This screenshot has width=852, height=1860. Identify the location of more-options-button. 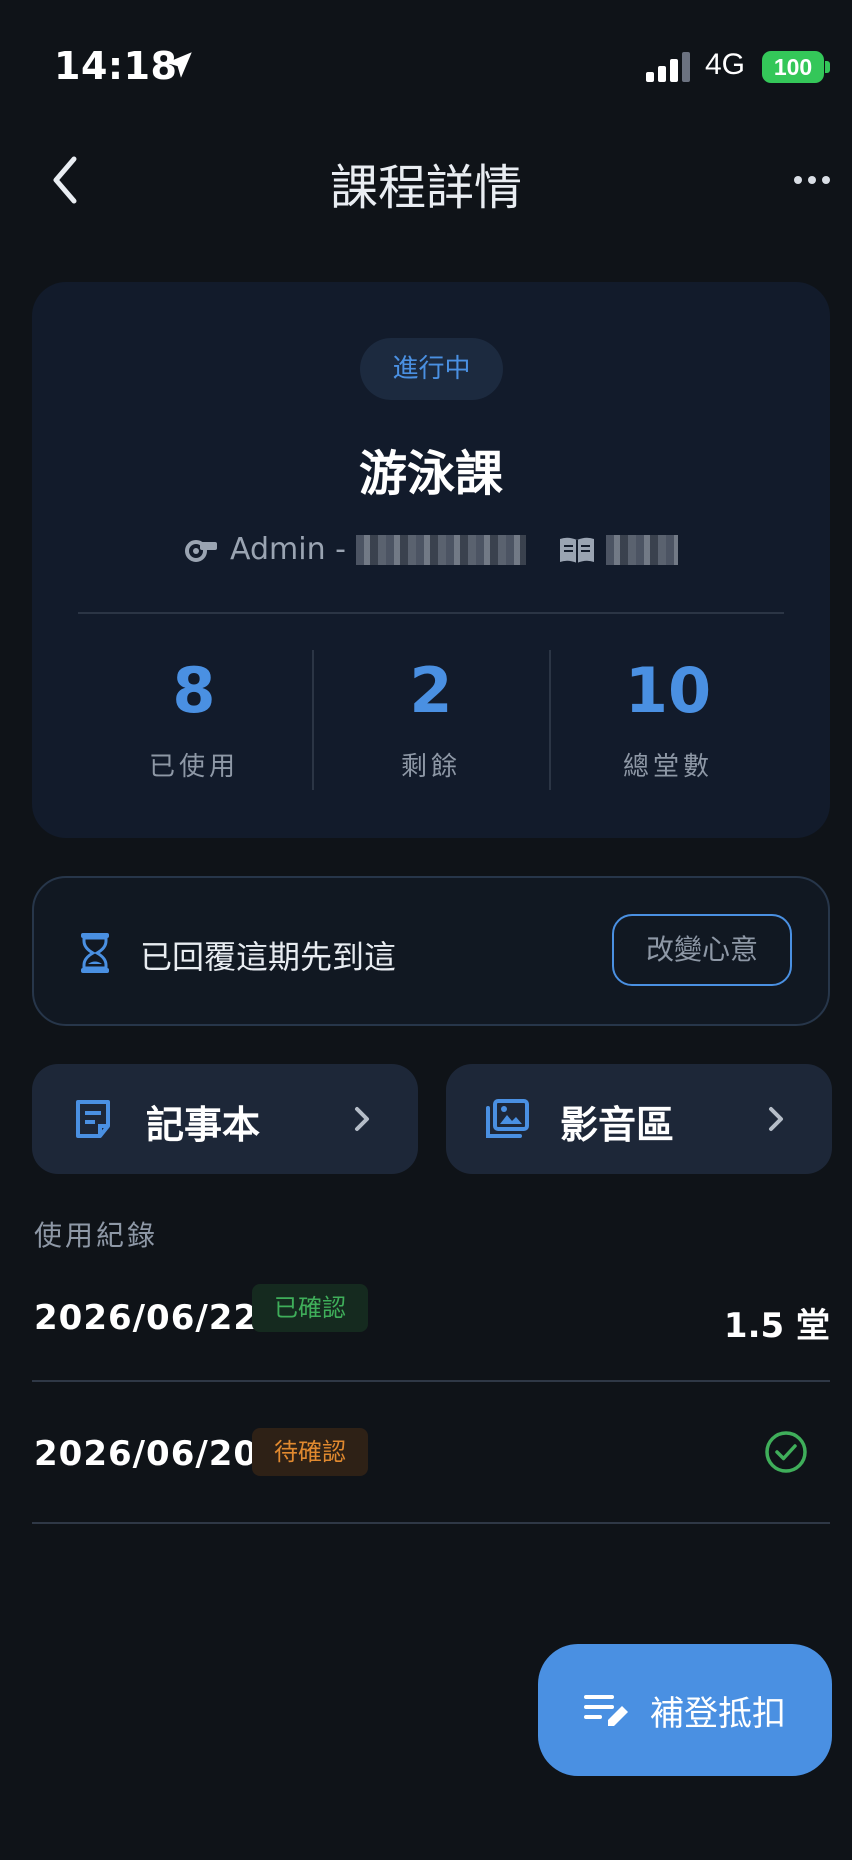
(812, 180).